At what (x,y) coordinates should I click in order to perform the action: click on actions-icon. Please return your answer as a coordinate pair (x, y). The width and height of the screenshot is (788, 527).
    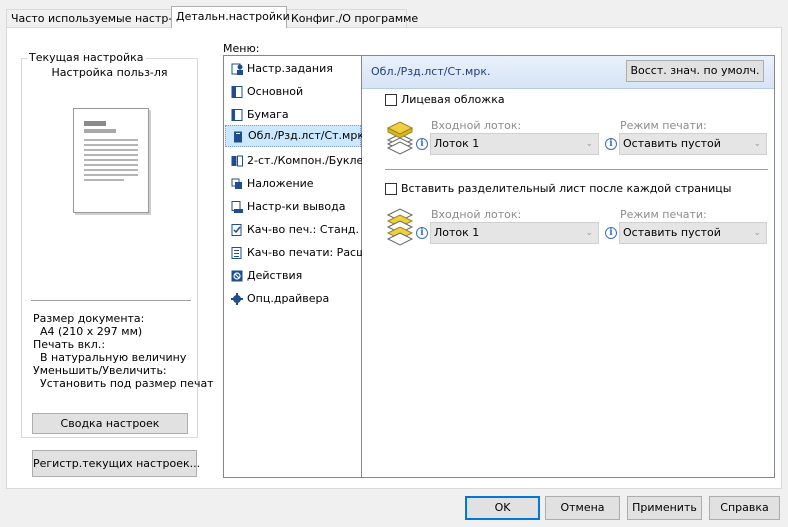
    Looking at the image, I should click on (237, 276).